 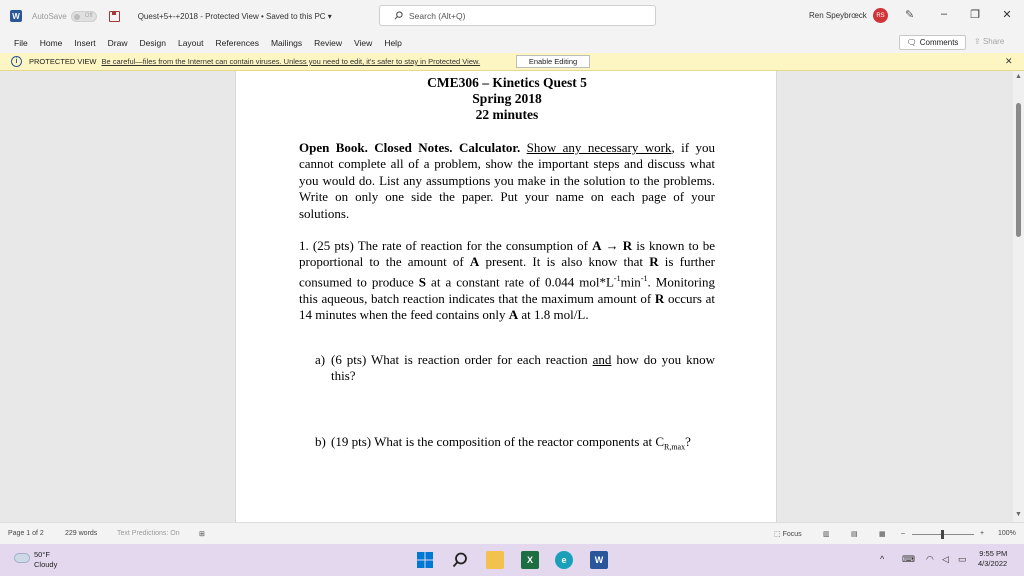 I want to click on scroll-up-icon: ▲, so click(x=1018, y=76).